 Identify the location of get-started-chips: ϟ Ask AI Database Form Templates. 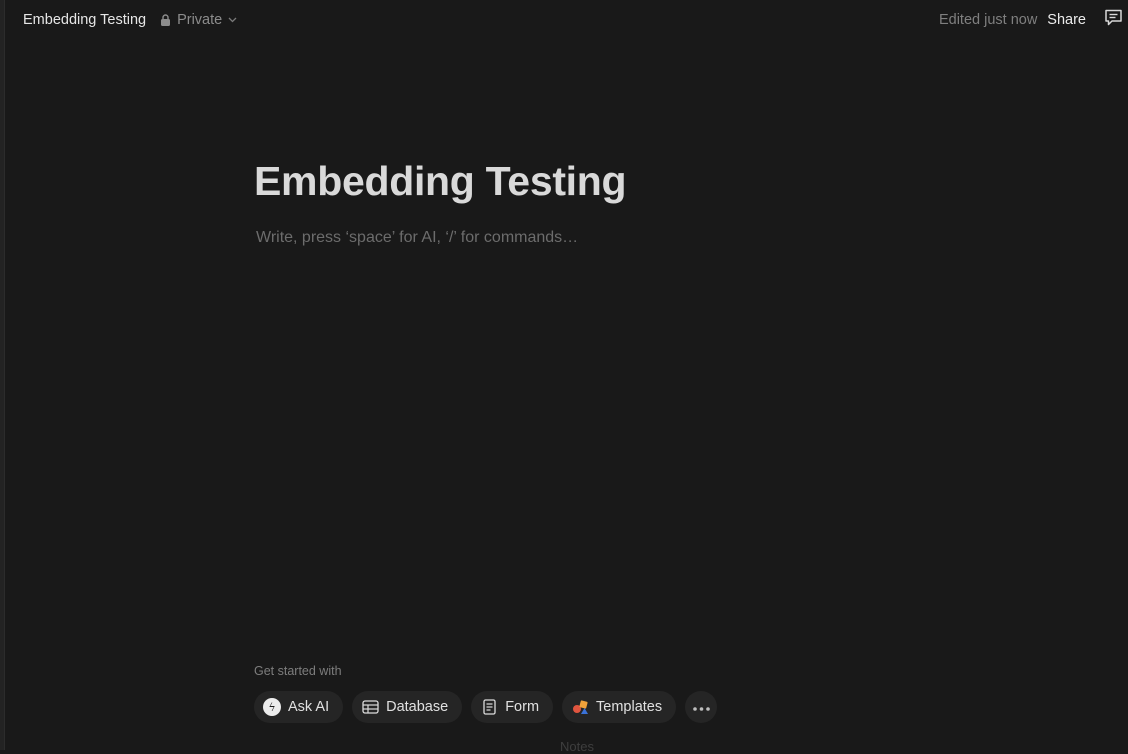
(486, 707).